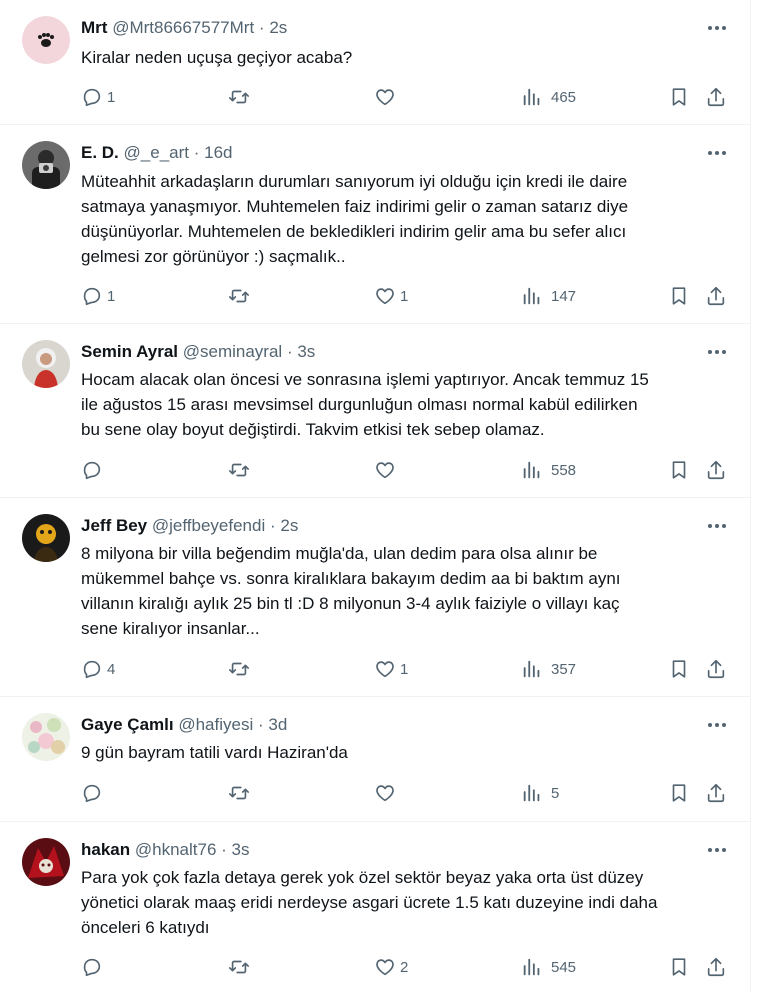  I want to click on tweet-header: Jeff Bey @jeffbeyefendi · 2s, so click(189, 526).